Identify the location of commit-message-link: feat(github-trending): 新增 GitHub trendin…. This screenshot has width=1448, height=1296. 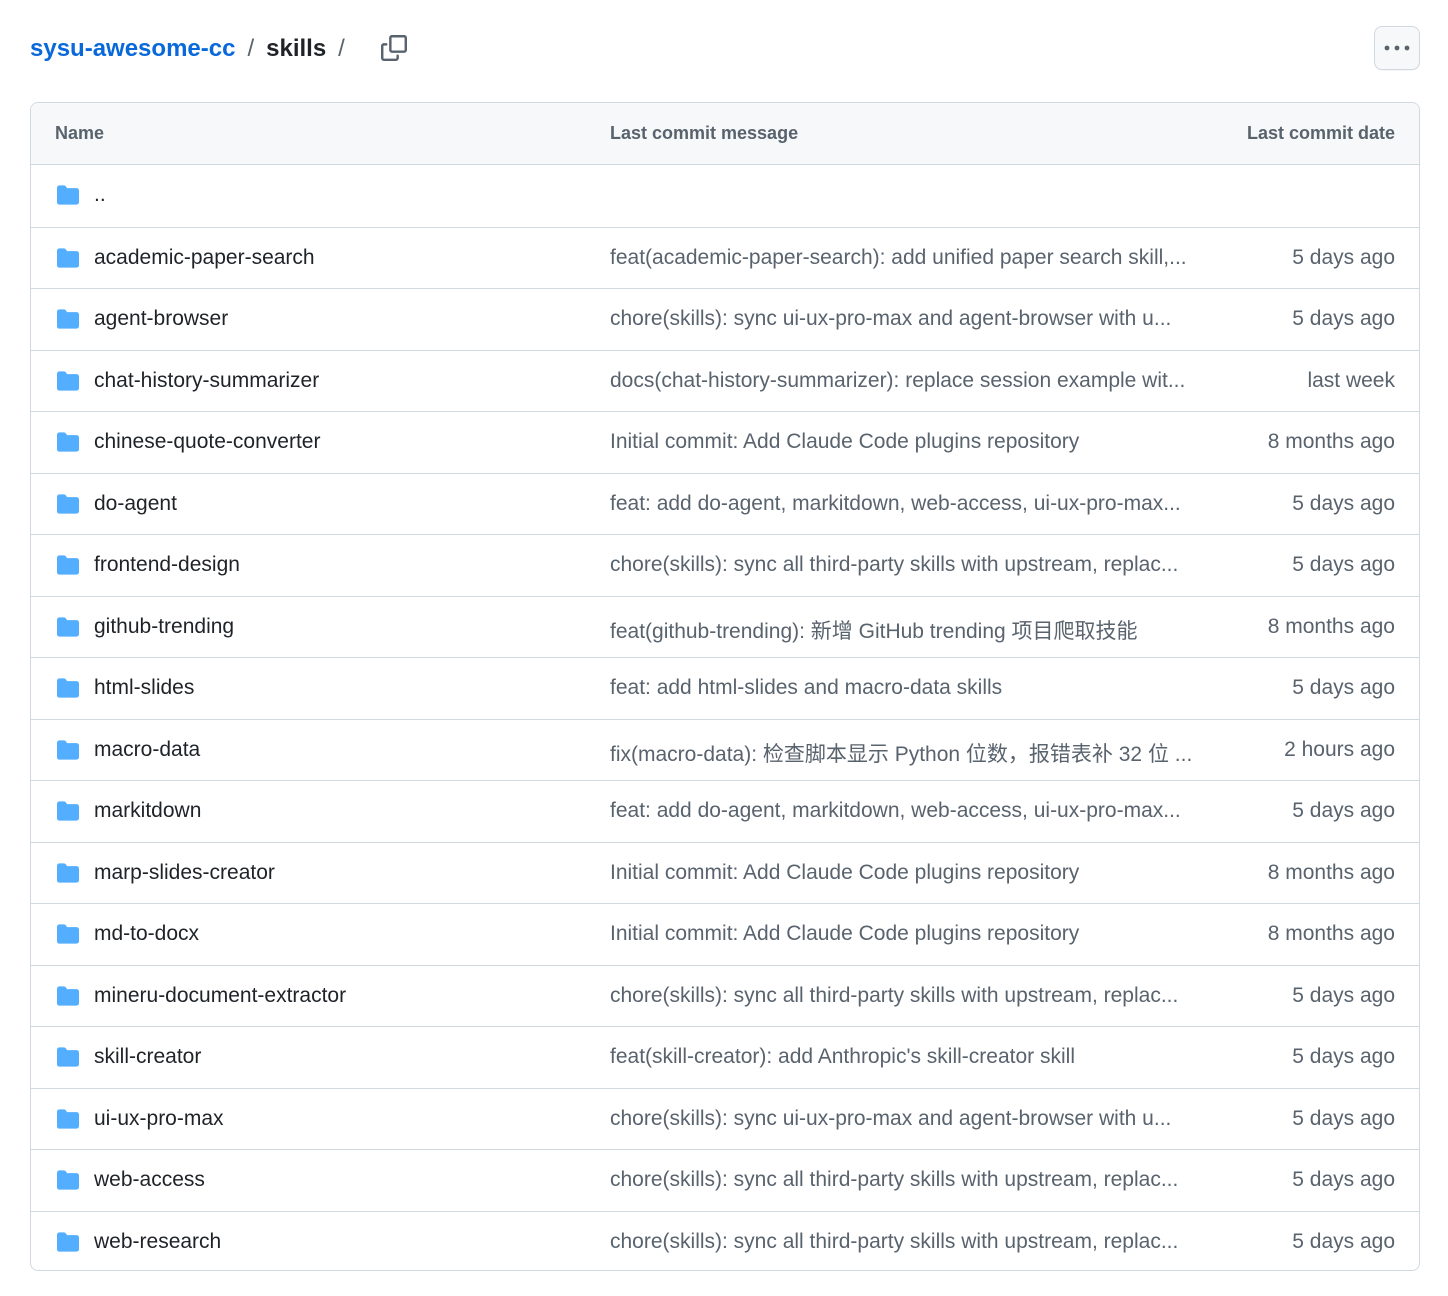
(913, 630).